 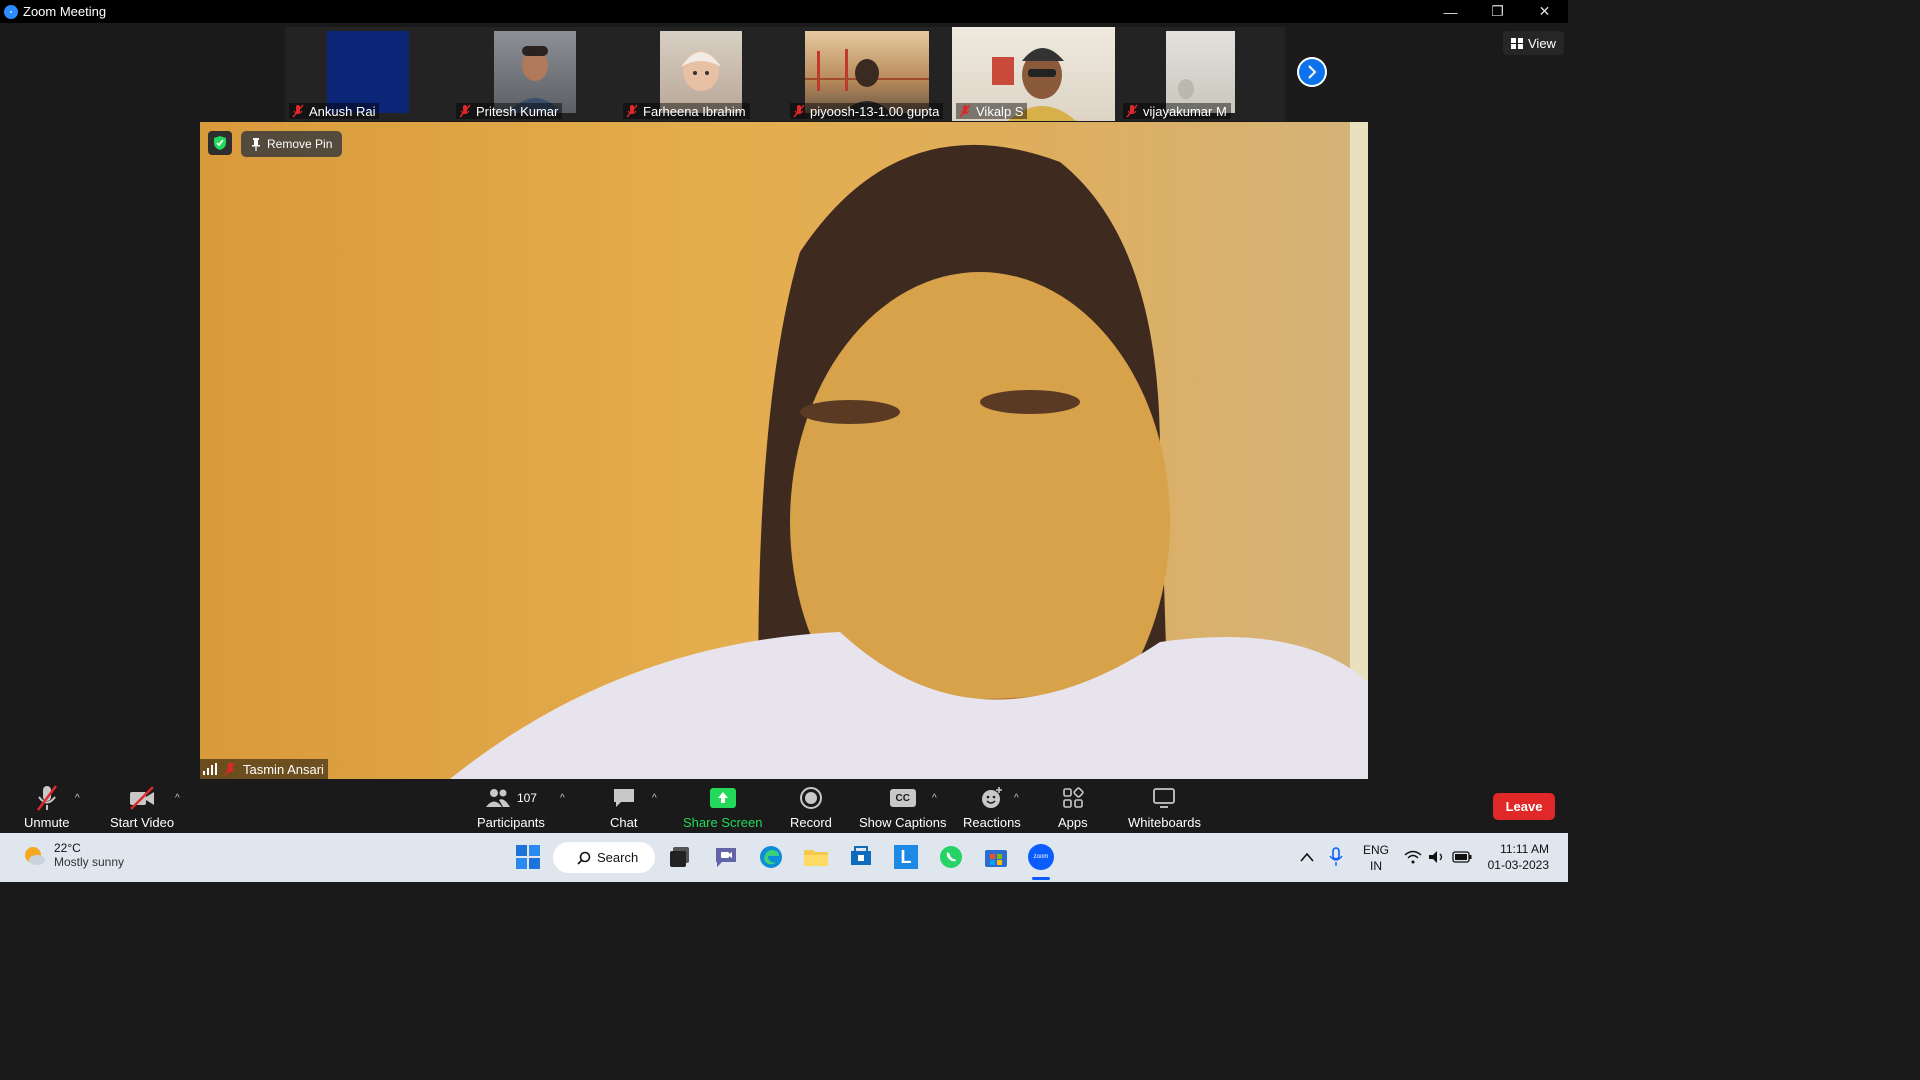 What do you see at coordinates (1185, 111) in the screenshot?
I see `participant-name: vijayakumar M` at bounding box center [1185, 111].